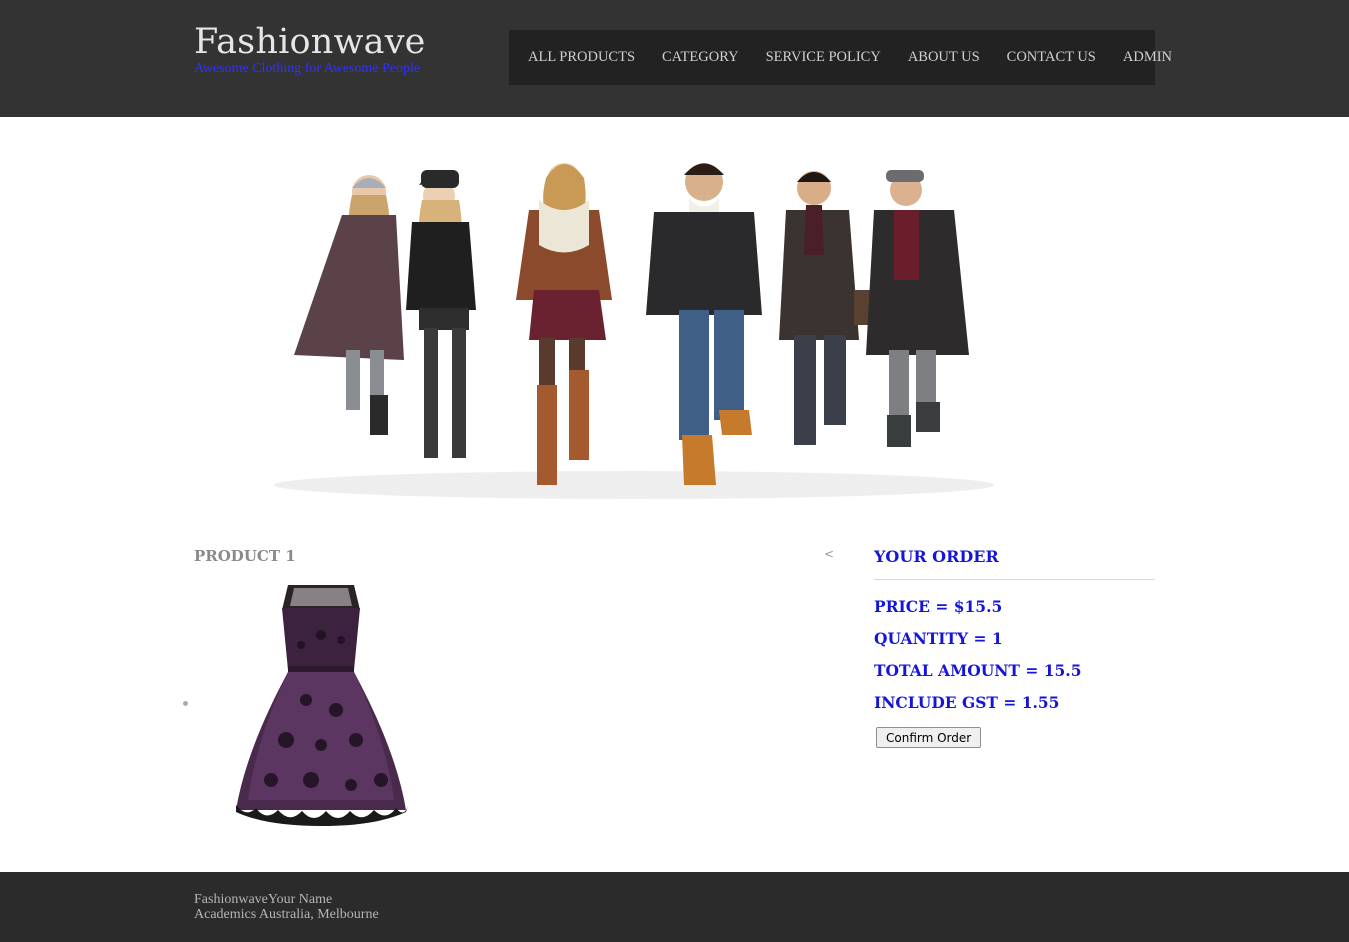 This screenshot has width=1349, height=942. I want to click on confirm-order-button: Confirm Order, so click(929, 737).